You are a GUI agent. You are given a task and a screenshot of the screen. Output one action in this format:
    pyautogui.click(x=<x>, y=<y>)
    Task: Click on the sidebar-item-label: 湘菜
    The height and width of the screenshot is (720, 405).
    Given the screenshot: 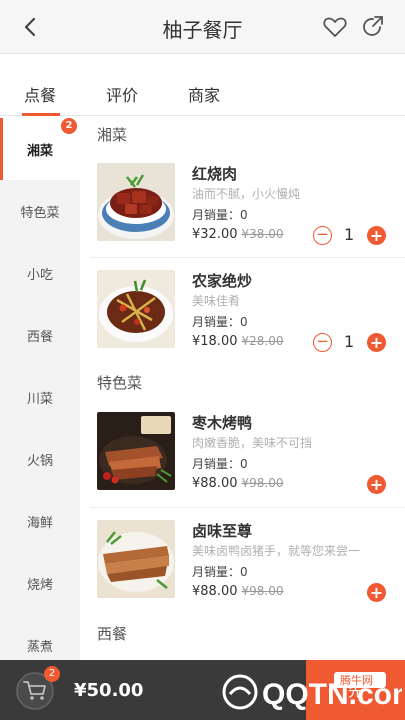 What is the action you would take?
    pyautogui.click(x=39, y=151)
    